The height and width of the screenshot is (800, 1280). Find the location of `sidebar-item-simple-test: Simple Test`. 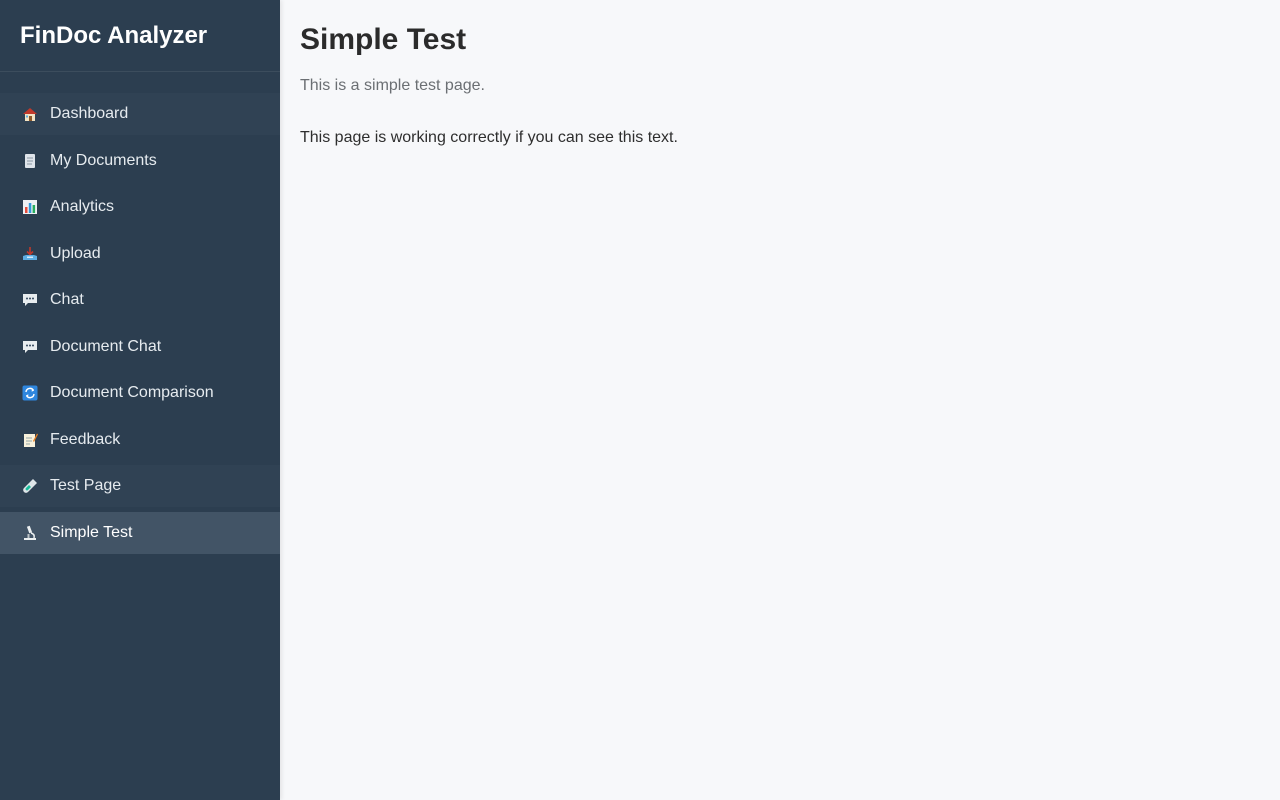

sidebar-item-simple-test: Simple Test is located at coordinates (140, 532).